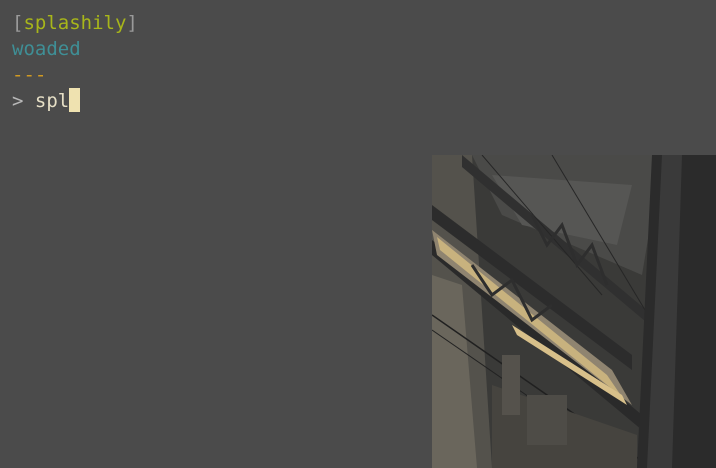 This screenshot has width=716, height=468. I want to click on text-cursor, so click(75, 100).